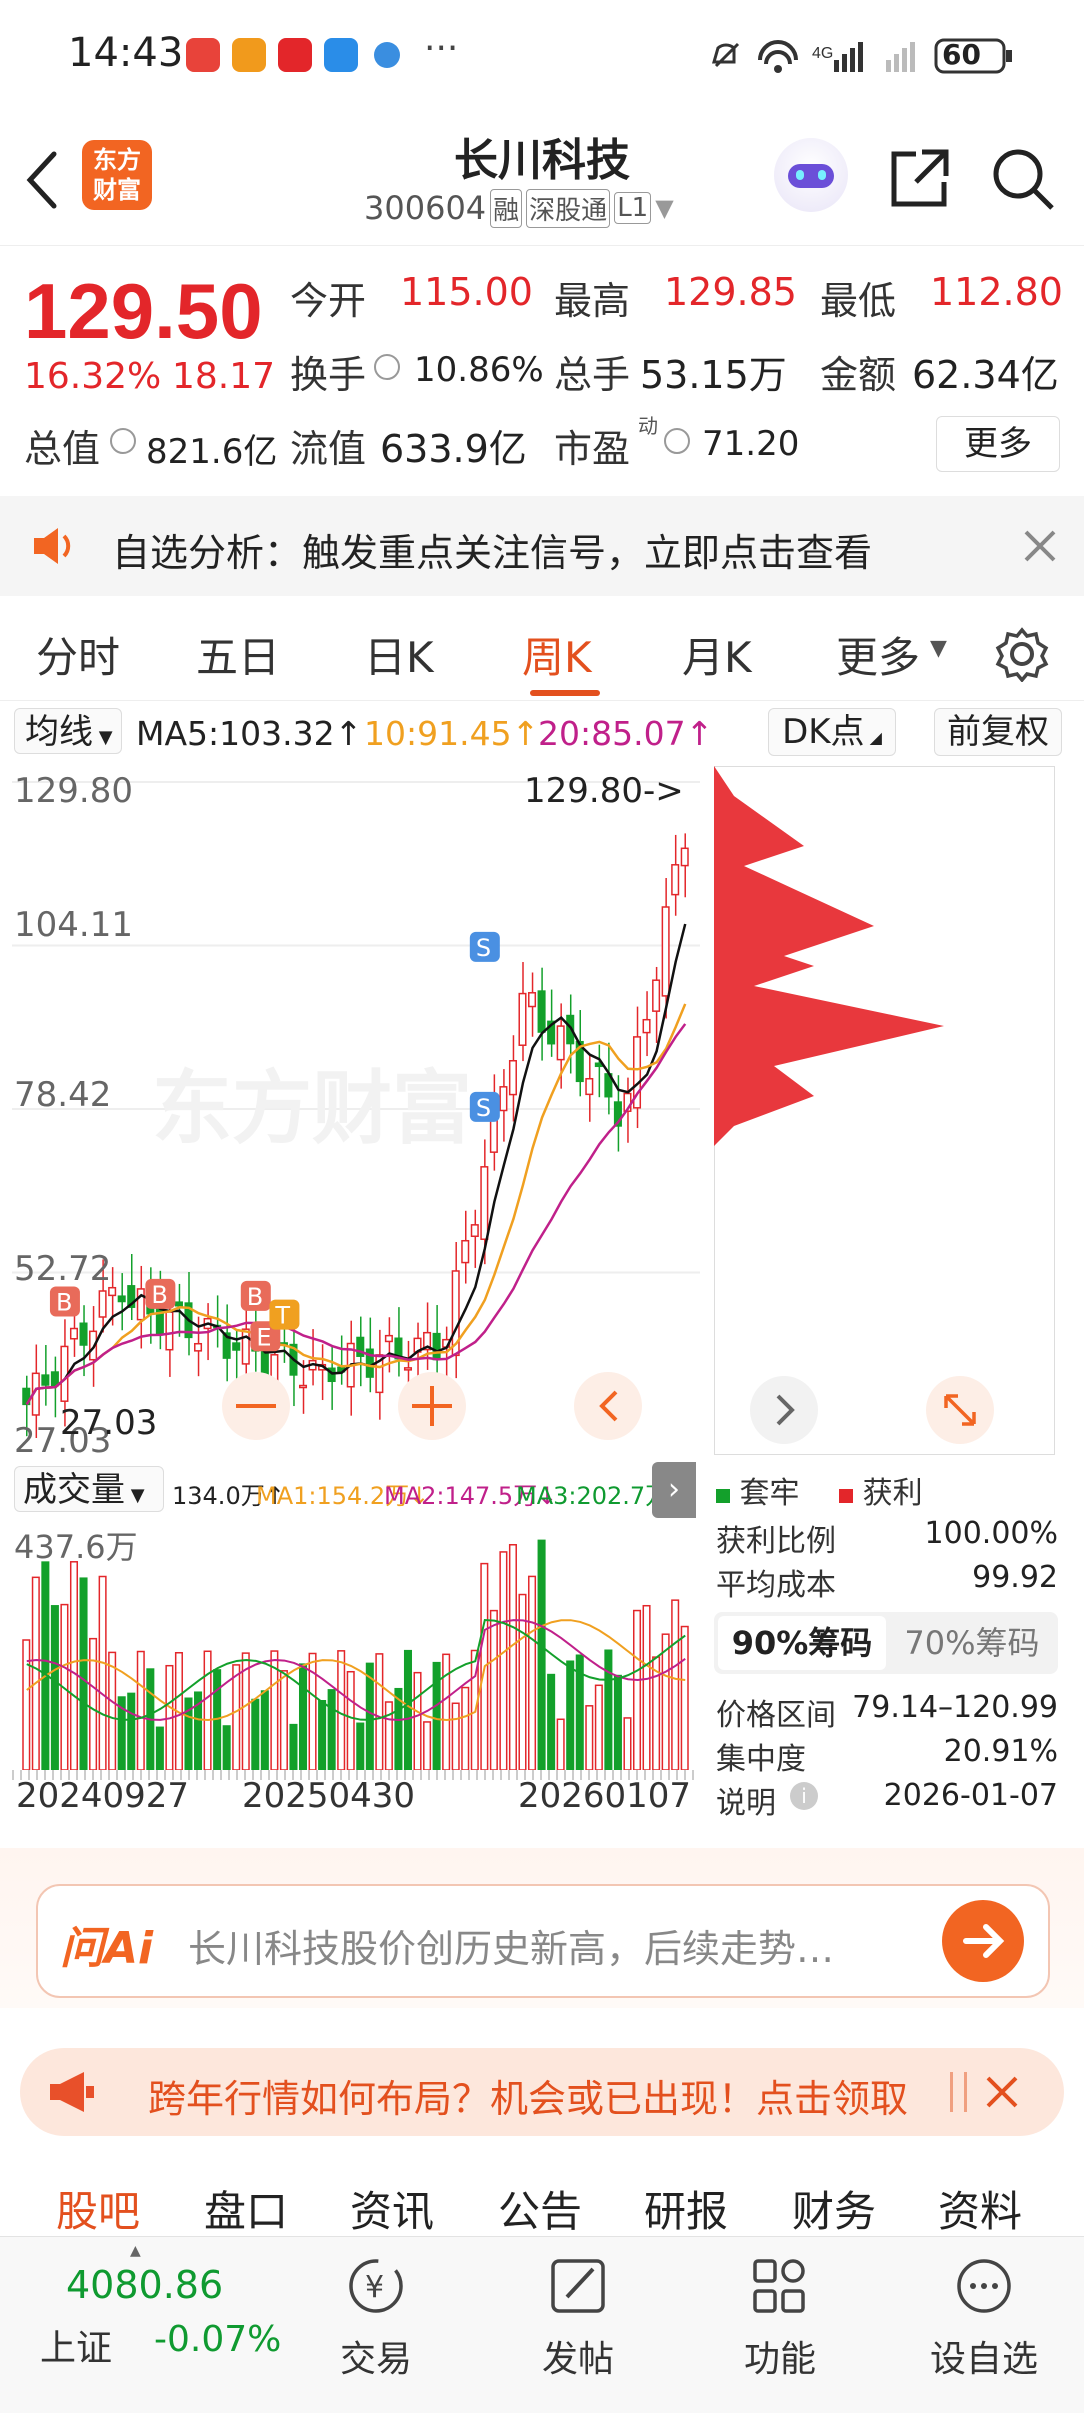 This screenshot has height=2413, width=1084. I want to click on turnover-label: 换手, so click(328, 375).